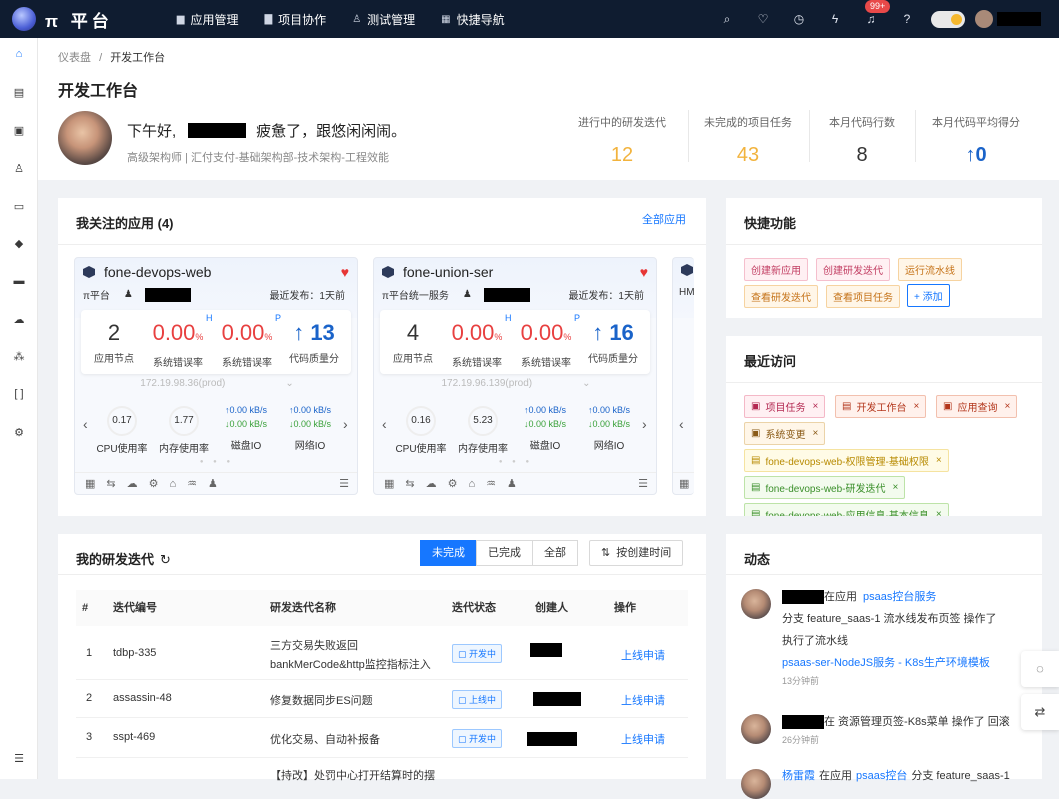 Image resolution: width=1059 pixels, height=799 pixels. Describe the element at coordinates (19, 243) in the screenshot. I see `graduation-cap-icon: ◆` at that location.